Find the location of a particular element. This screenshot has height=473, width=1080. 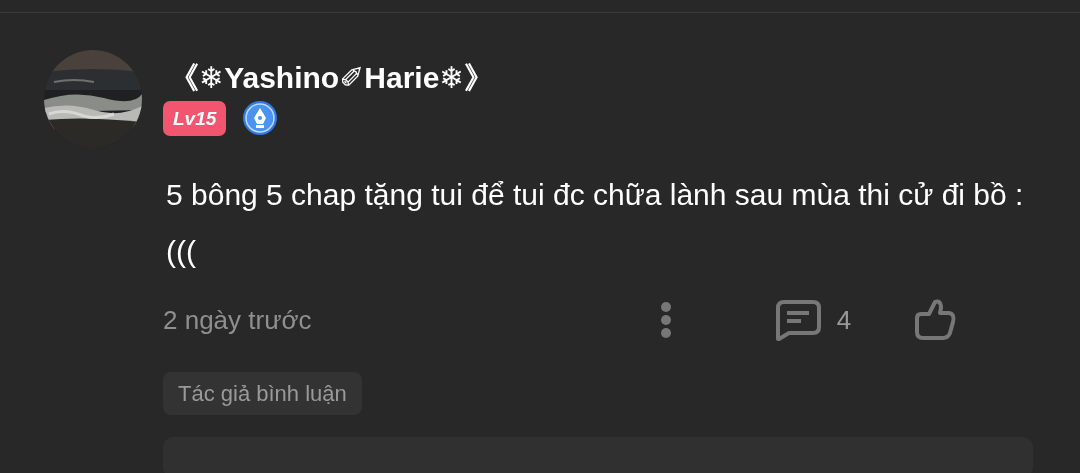

thumbs-up-icon is located at coordinates (935, 320).